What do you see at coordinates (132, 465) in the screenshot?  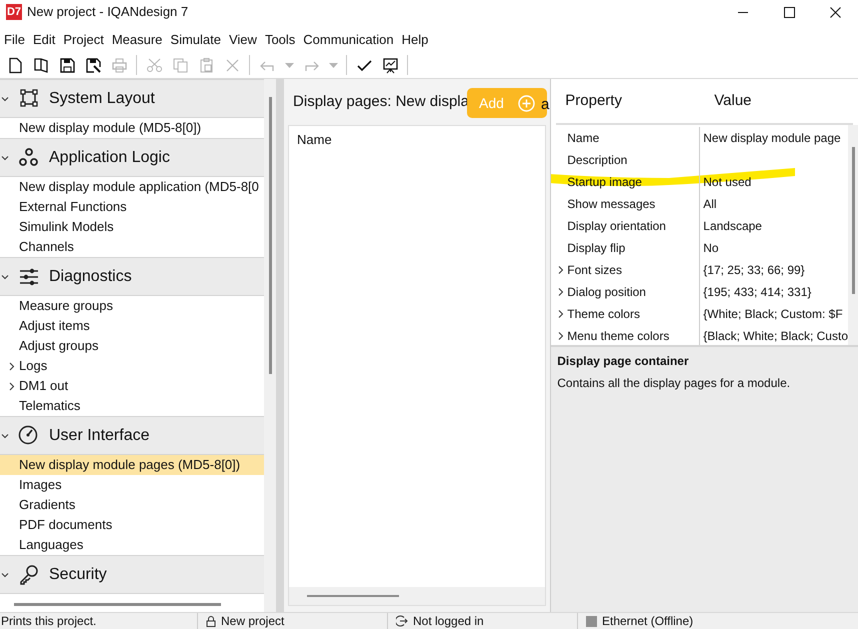 I see `tree-item: New display module pages (MD5-8[0])` at bounding box center [132, 465].